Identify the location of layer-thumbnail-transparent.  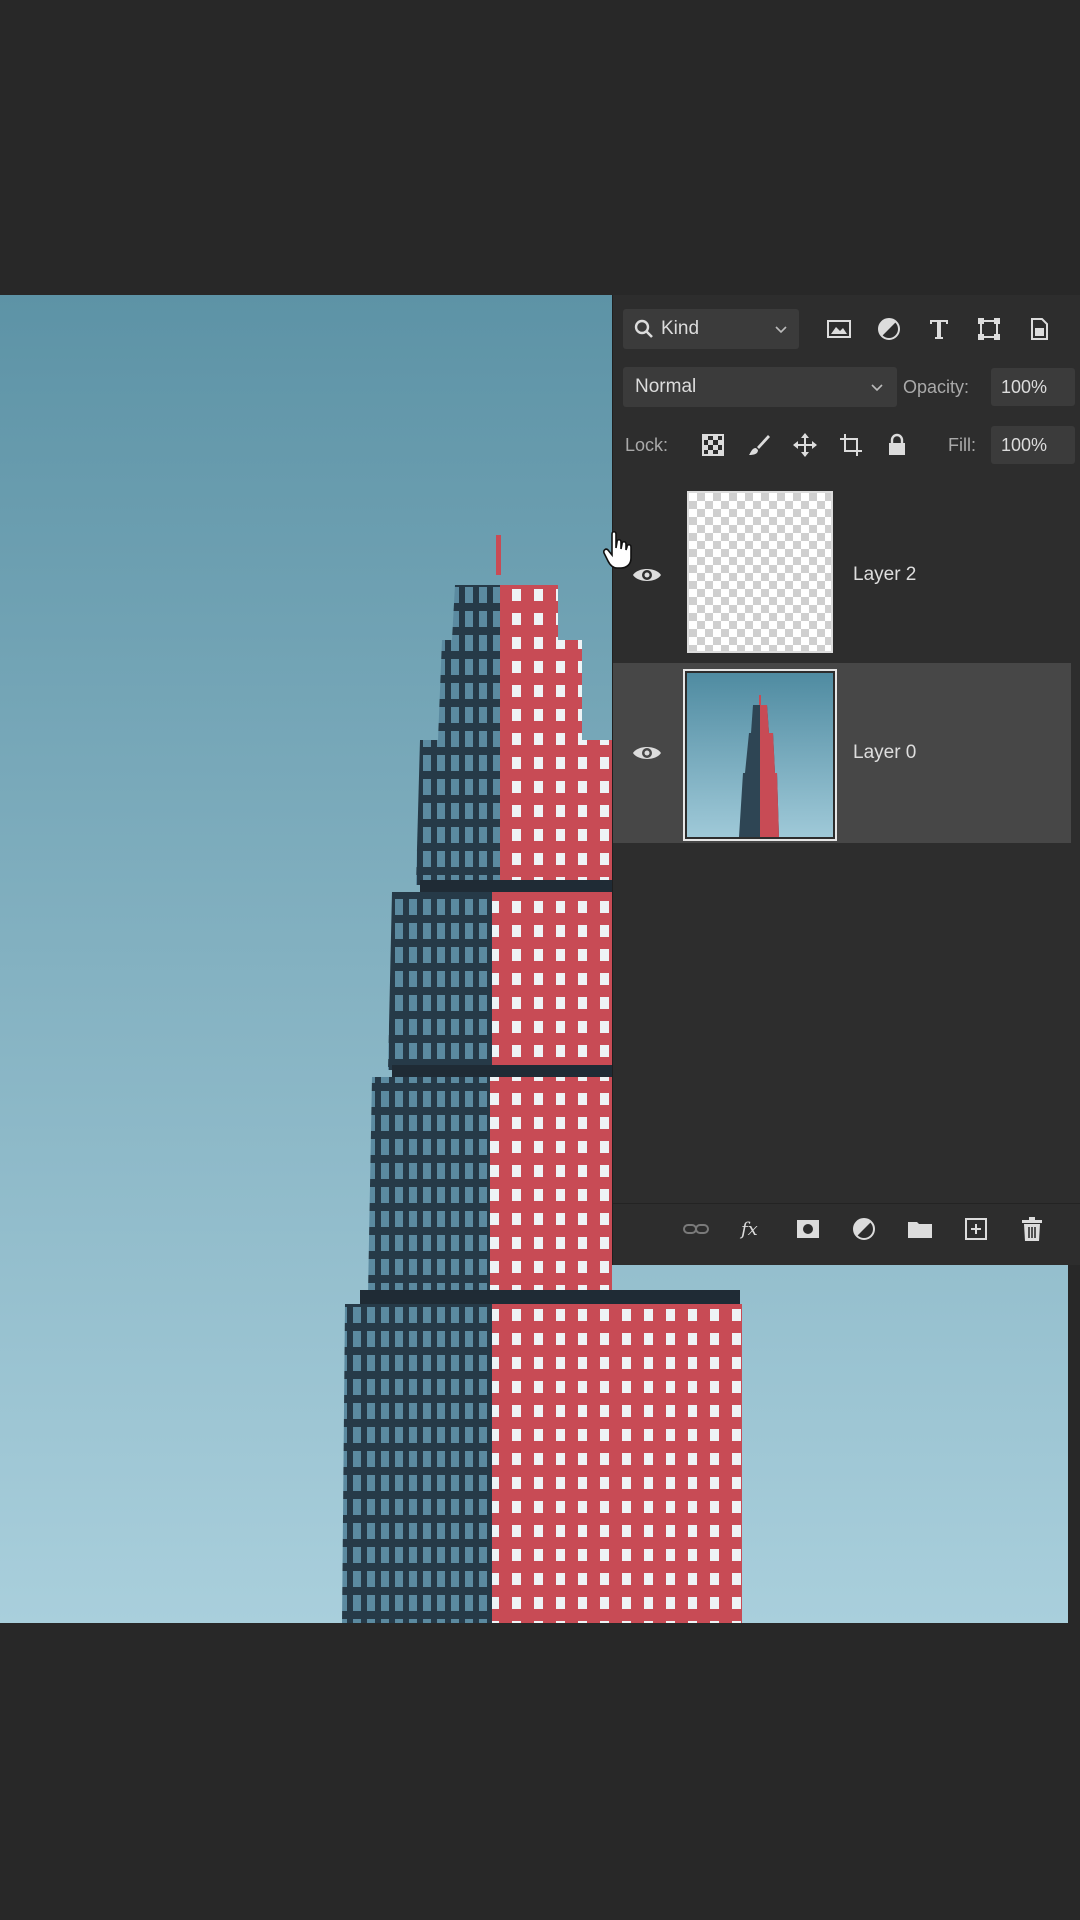
(760, 572).